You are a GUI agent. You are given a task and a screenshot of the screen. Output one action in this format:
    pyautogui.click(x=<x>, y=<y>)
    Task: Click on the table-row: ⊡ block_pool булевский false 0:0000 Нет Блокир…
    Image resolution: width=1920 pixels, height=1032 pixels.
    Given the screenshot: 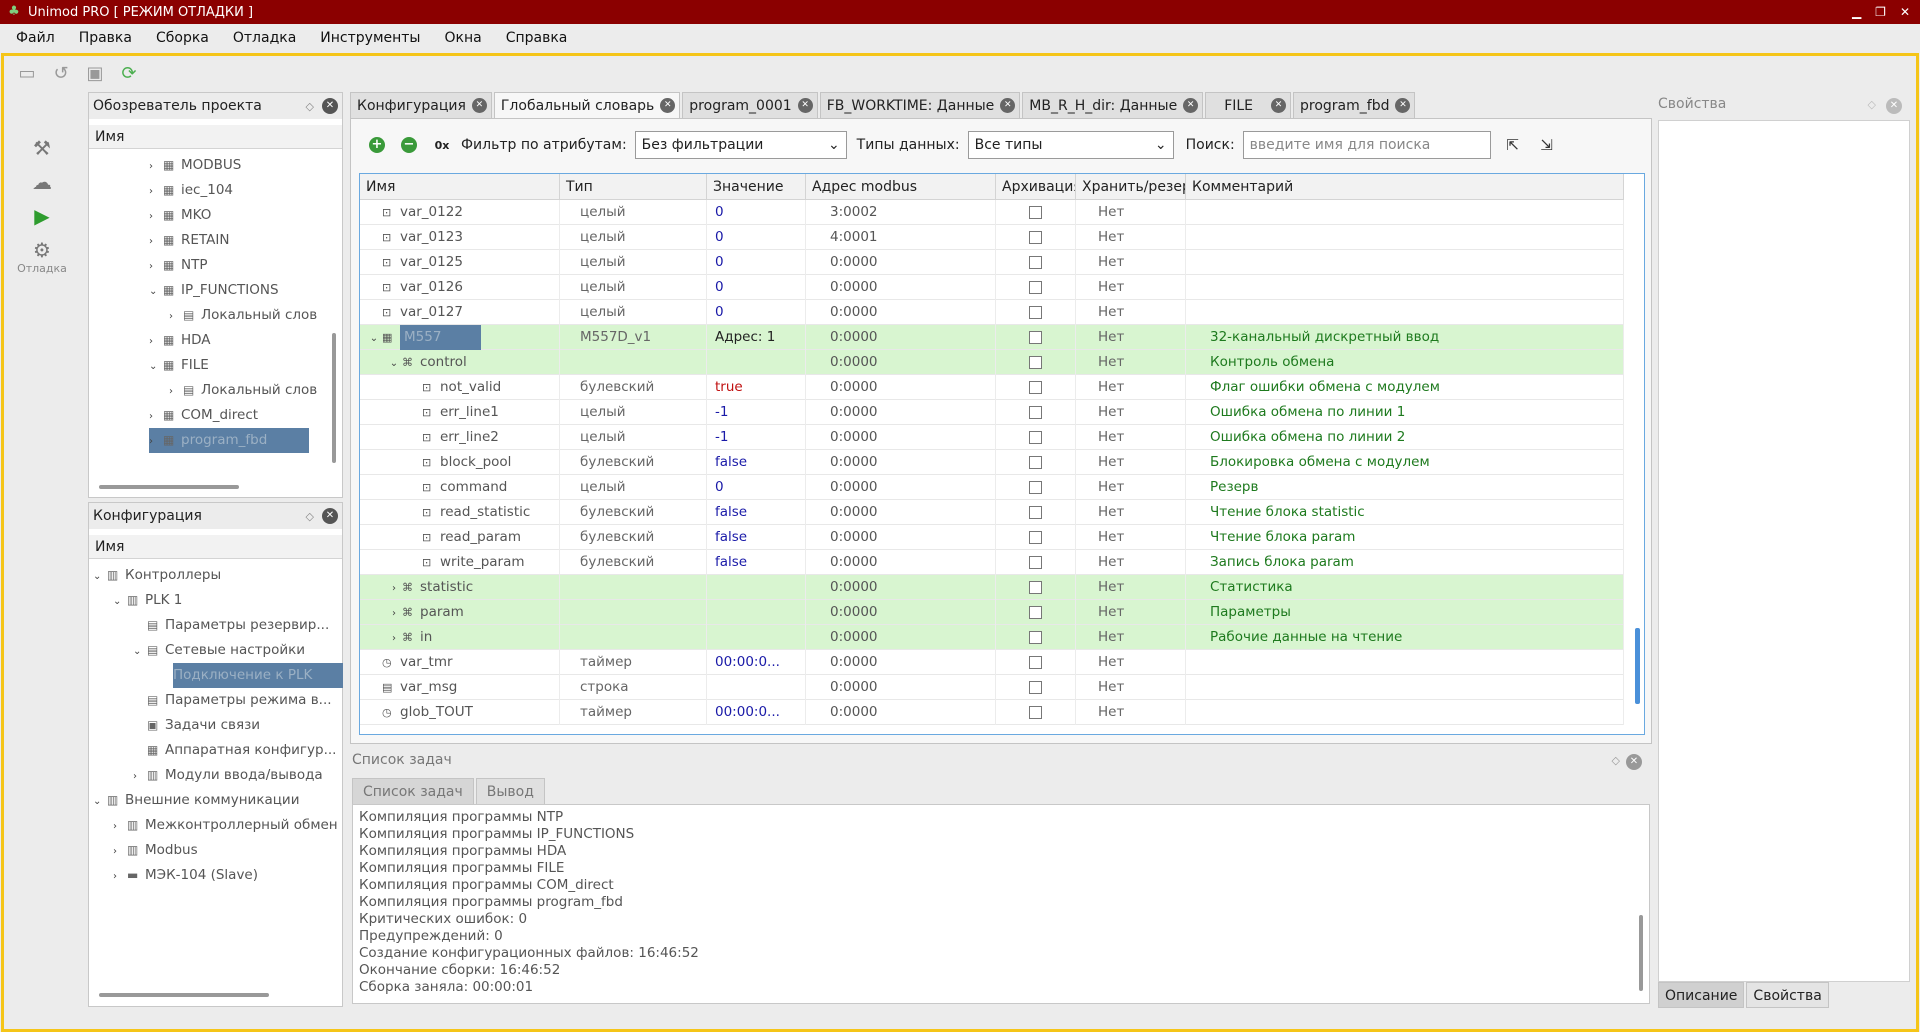 What is the action you would take?
    pyautogui.click(x=992, y=462)
    